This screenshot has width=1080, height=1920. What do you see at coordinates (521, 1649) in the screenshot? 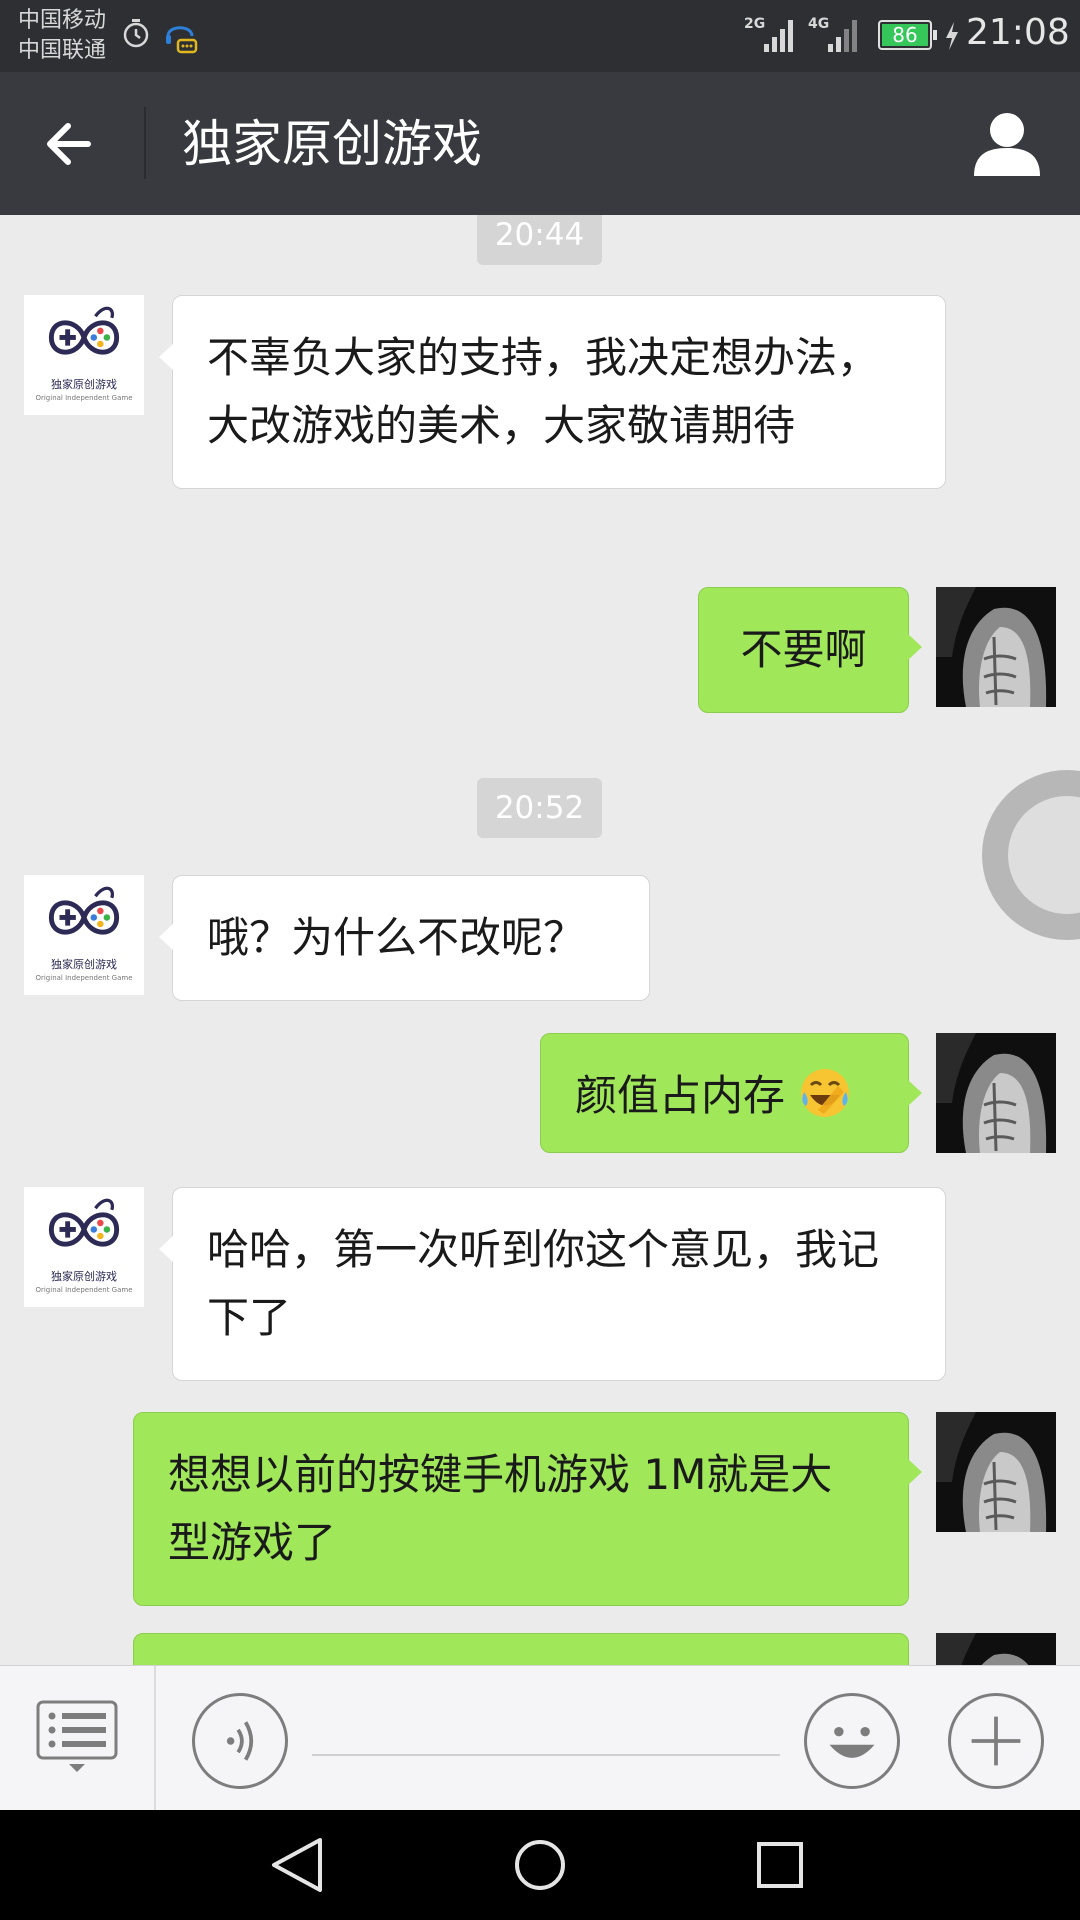
I see `message-bubble-outgoing-partial` at bounding box center [521, 1649].